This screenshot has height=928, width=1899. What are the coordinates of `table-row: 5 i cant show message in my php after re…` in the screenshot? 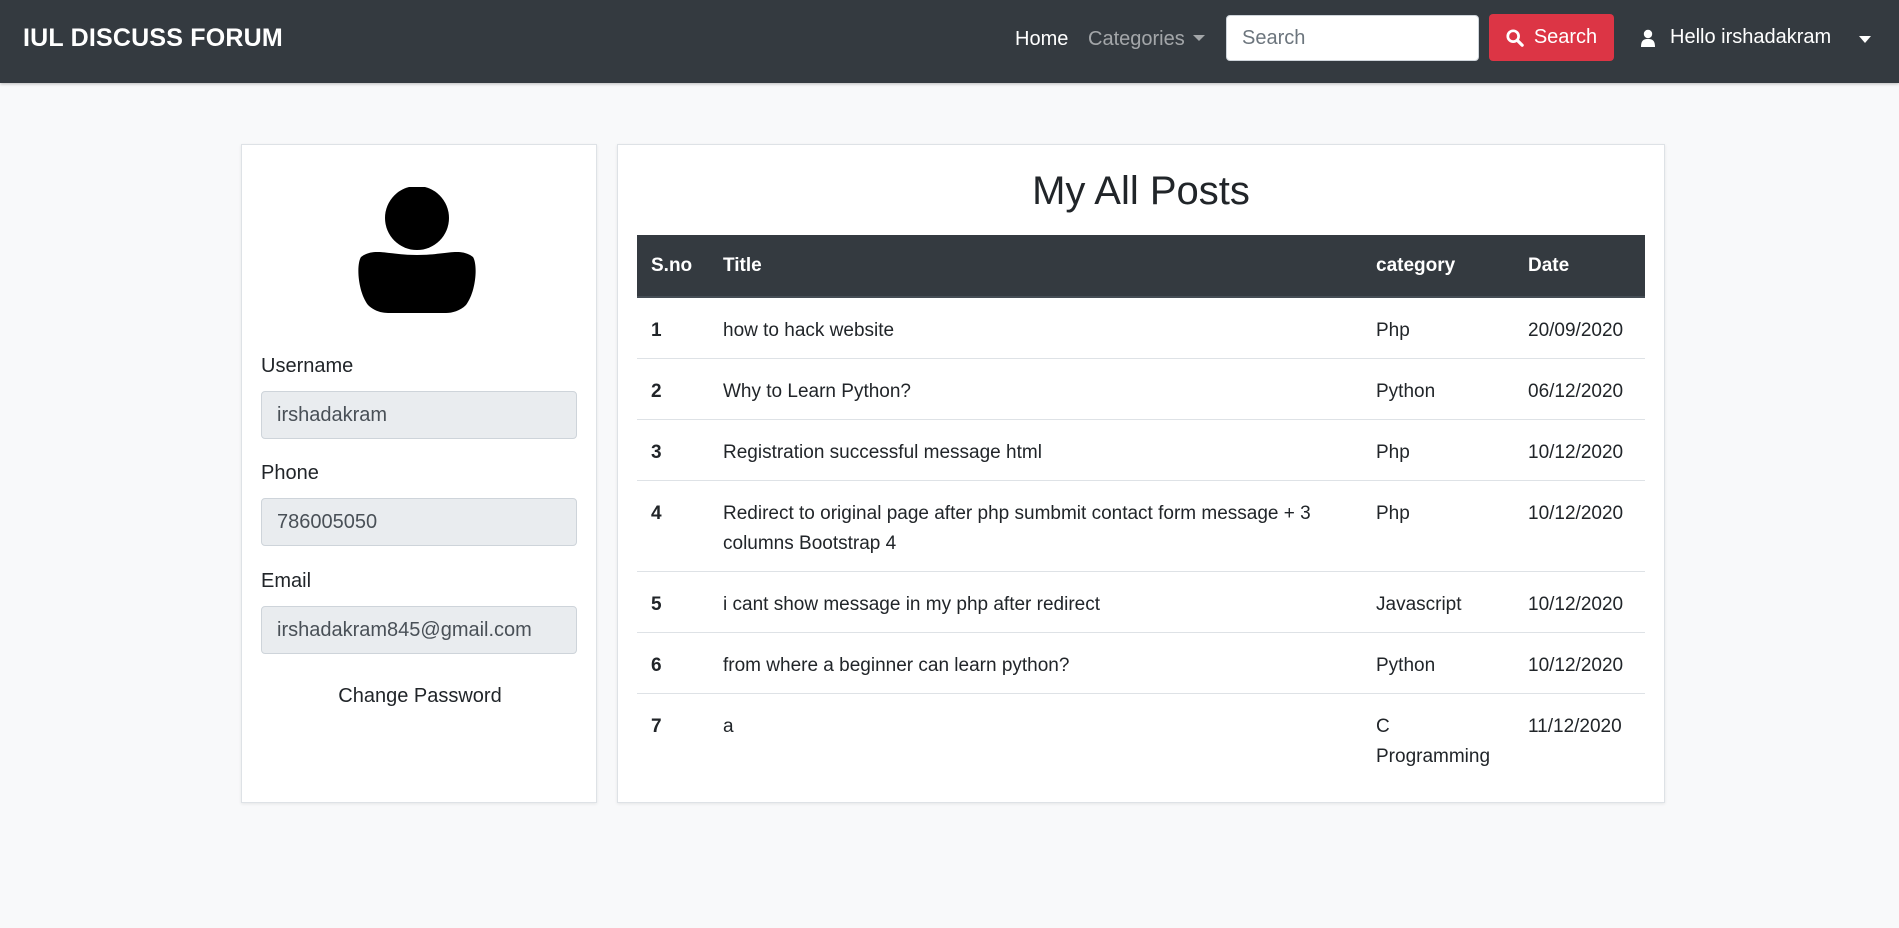 It's located at (1141, 602).